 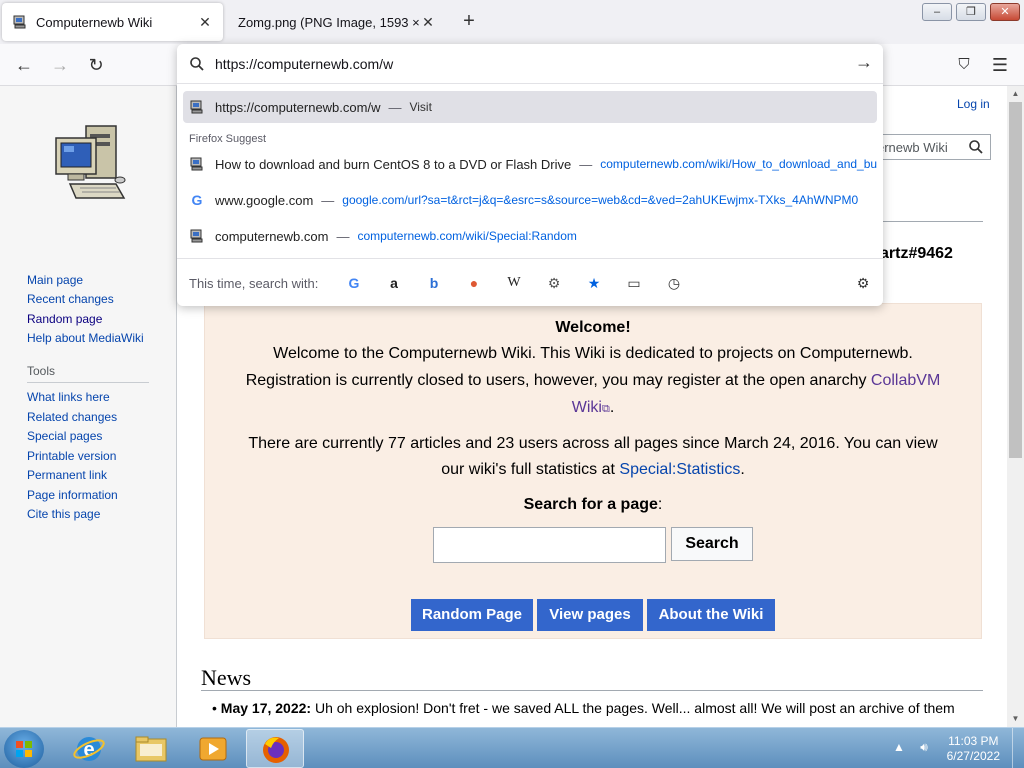 I want to click on sidebar-item-printable-version: Printable version, so click(x=71, y=456).